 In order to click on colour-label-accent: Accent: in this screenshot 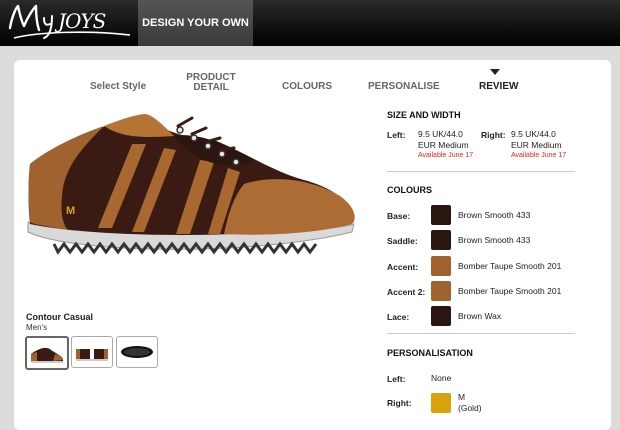, I will do `click(403, 267)`.